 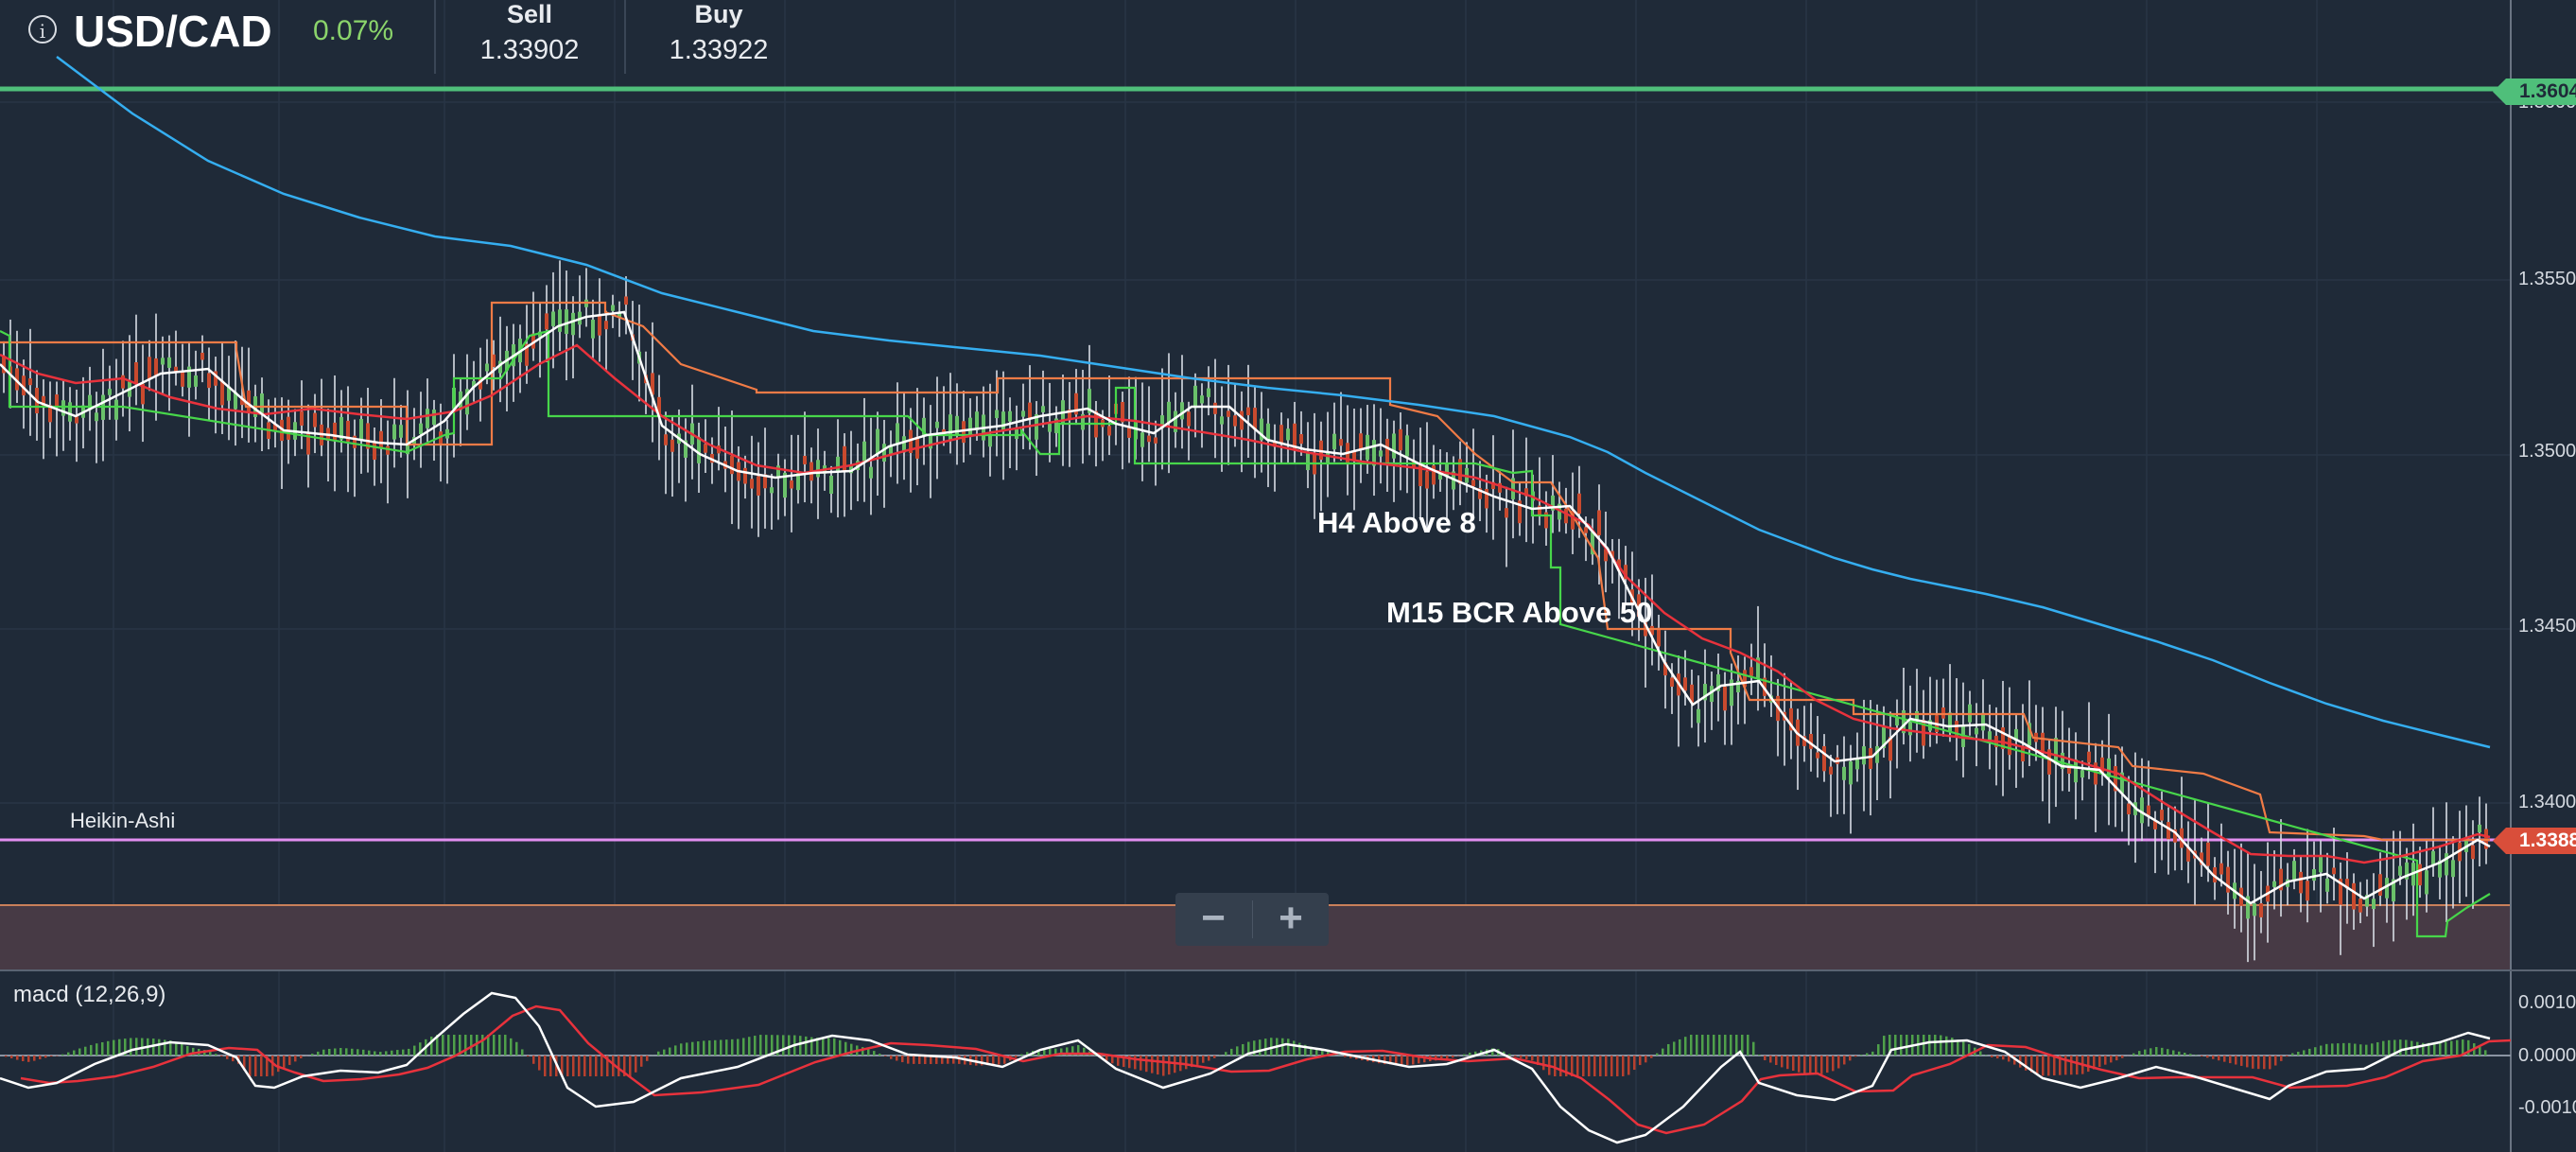 What do you see at coordinates (2547, 1055) in the screenshot?
I see `macd-axis-label: 0.0000` at bounding box center [2547, 1055].